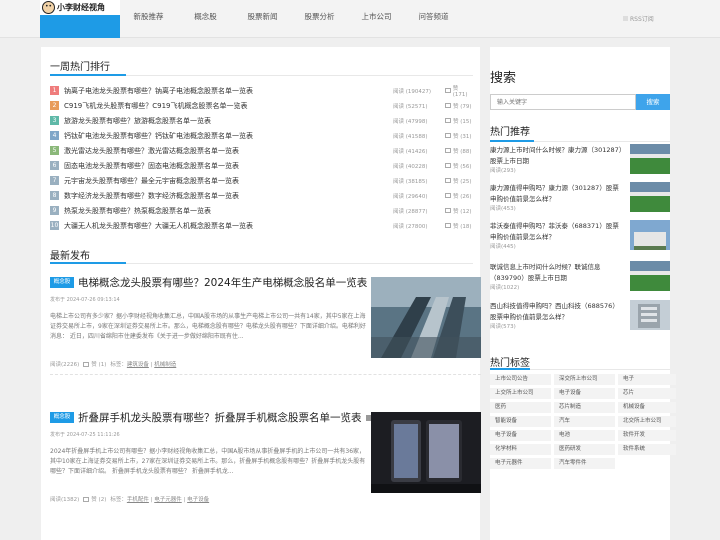  Describe the element at coordinates (319, 19) in the screenshot. I see `nav-item-stock-analysis: 股票分析` at that location.